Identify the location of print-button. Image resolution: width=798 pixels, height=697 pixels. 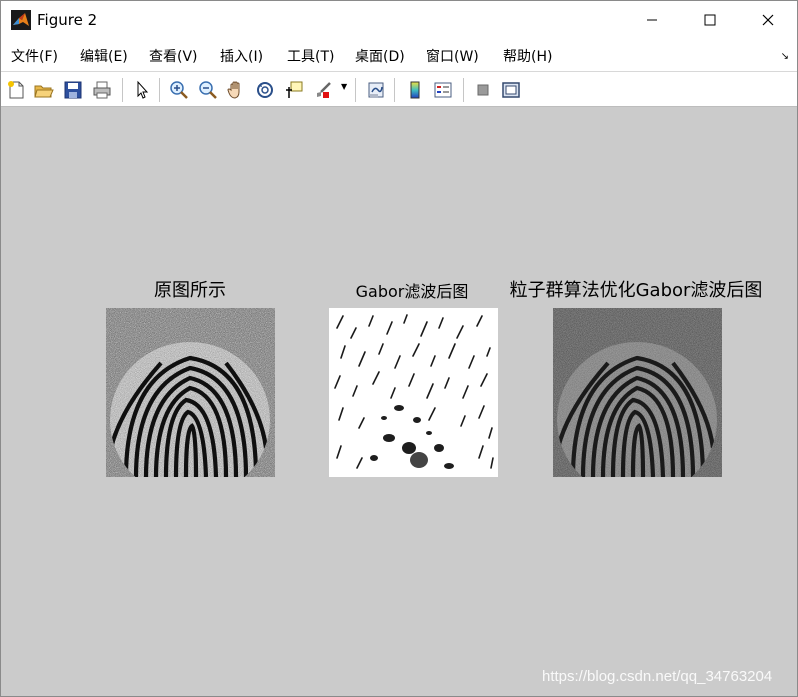
(102, 90).